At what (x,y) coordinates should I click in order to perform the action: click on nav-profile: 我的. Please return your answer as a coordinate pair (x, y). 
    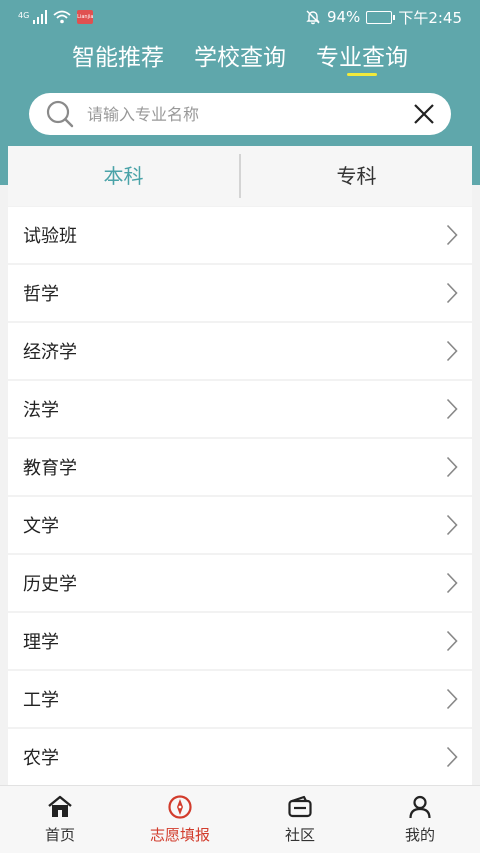
    Looking at the image, I should click on (420, 819).